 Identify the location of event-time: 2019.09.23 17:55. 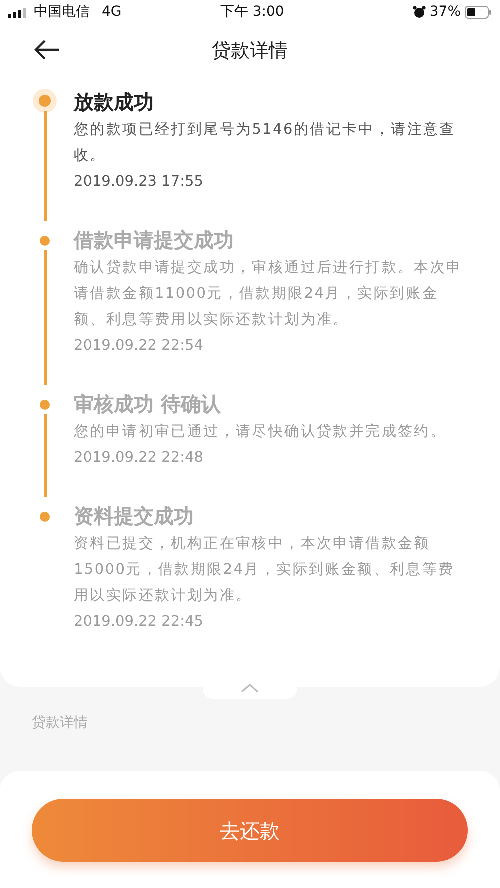
(139, 182).